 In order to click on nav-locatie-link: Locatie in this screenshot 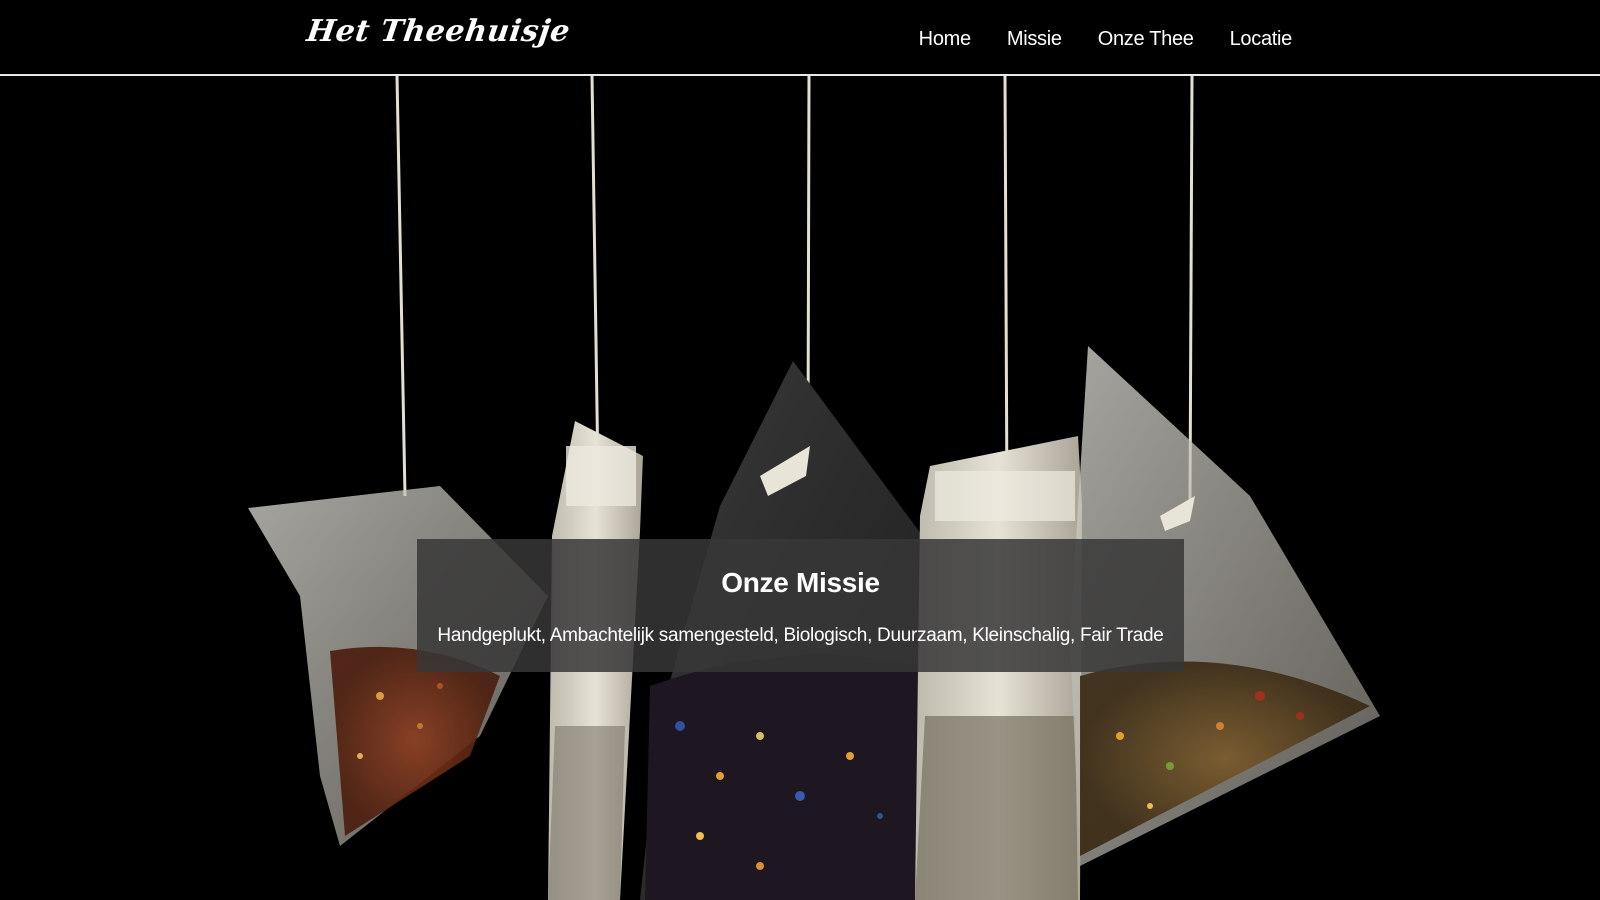, I will do `click(1261, 39)`.